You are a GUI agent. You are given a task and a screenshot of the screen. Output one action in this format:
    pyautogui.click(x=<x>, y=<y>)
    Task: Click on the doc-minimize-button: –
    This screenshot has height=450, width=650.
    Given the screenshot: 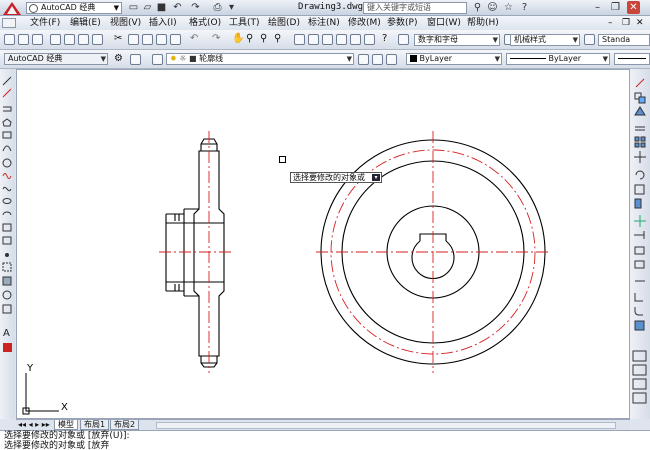 What is the action you would take?
    pyautogui.click(x=610, y=23)
    